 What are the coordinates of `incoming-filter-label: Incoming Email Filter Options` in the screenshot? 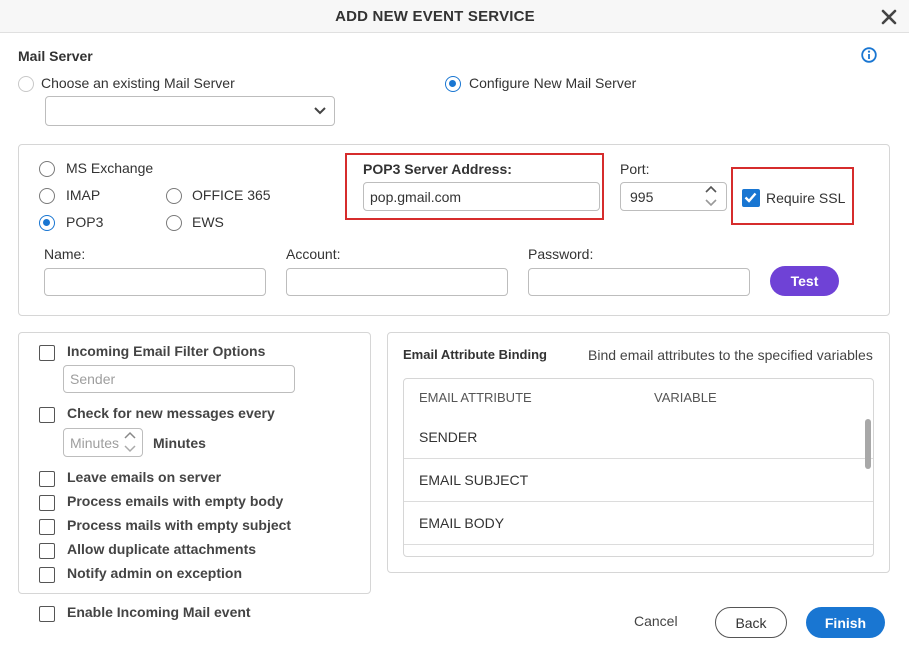 It's located at (166, 351).